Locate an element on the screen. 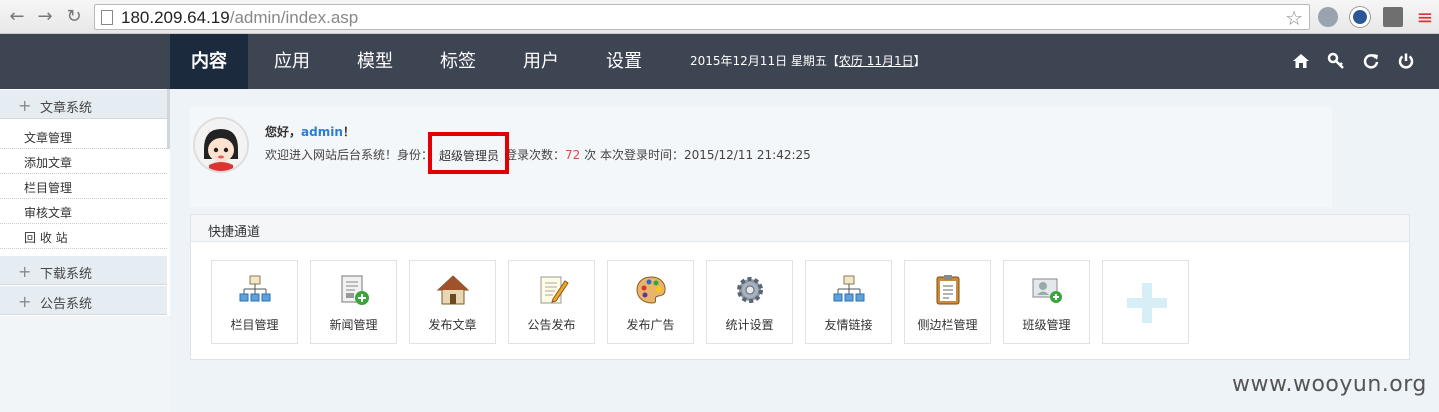  tile-label: 新闻管理 is located at coordinates (353, 325).